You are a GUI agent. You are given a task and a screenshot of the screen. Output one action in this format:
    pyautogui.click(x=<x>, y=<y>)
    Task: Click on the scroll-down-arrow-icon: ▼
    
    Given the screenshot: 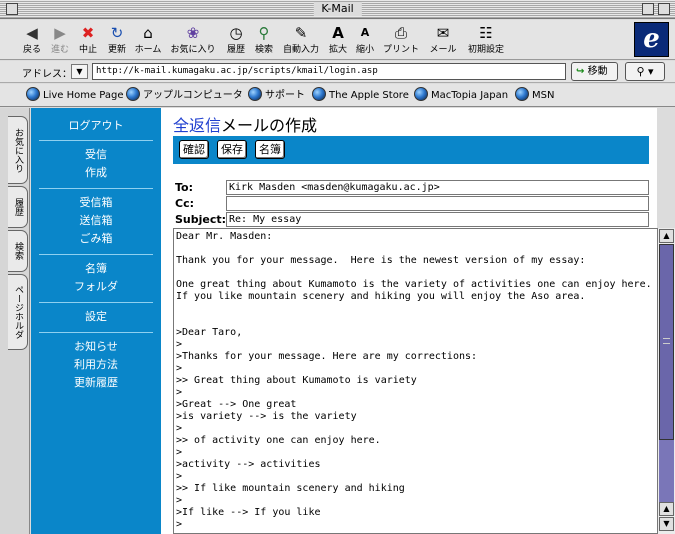 What is the action you would take?
    pyautogui.click(x=666, y=524)
    